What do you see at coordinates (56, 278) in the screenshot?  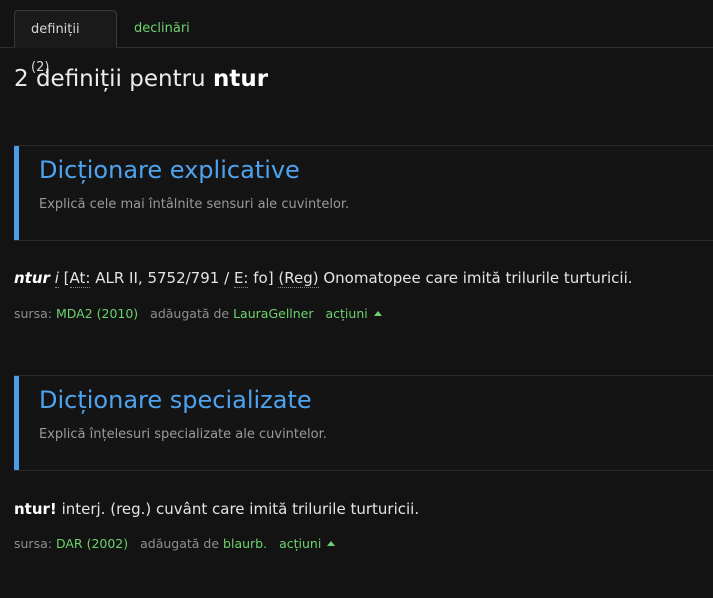 I see `definition-gram: i` at bounding box center [56, 278].